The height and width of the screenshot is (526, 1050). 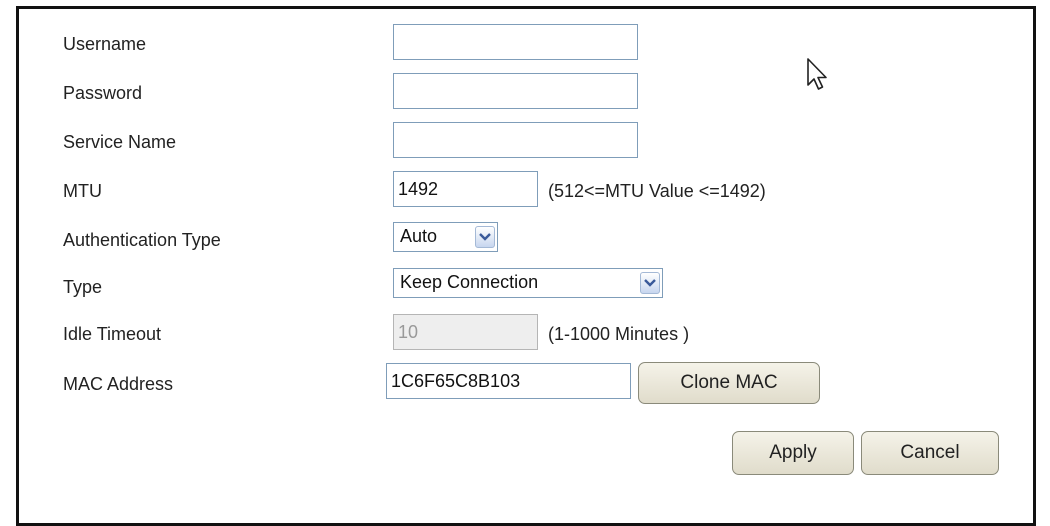 What do you see at coordinates (419, 236) in the screenshot?
I see `authentication-type-value: Auto` at bounding box center [419, 236].